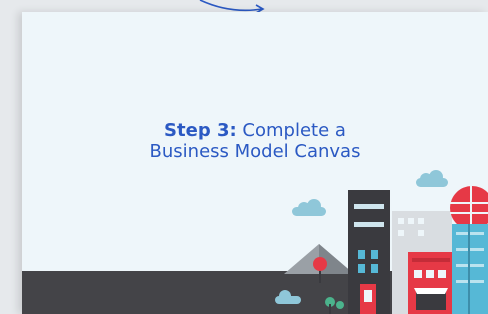 The height and width of the screenshot is (314, 488). I want to click on green-trees, so click(334, 305).